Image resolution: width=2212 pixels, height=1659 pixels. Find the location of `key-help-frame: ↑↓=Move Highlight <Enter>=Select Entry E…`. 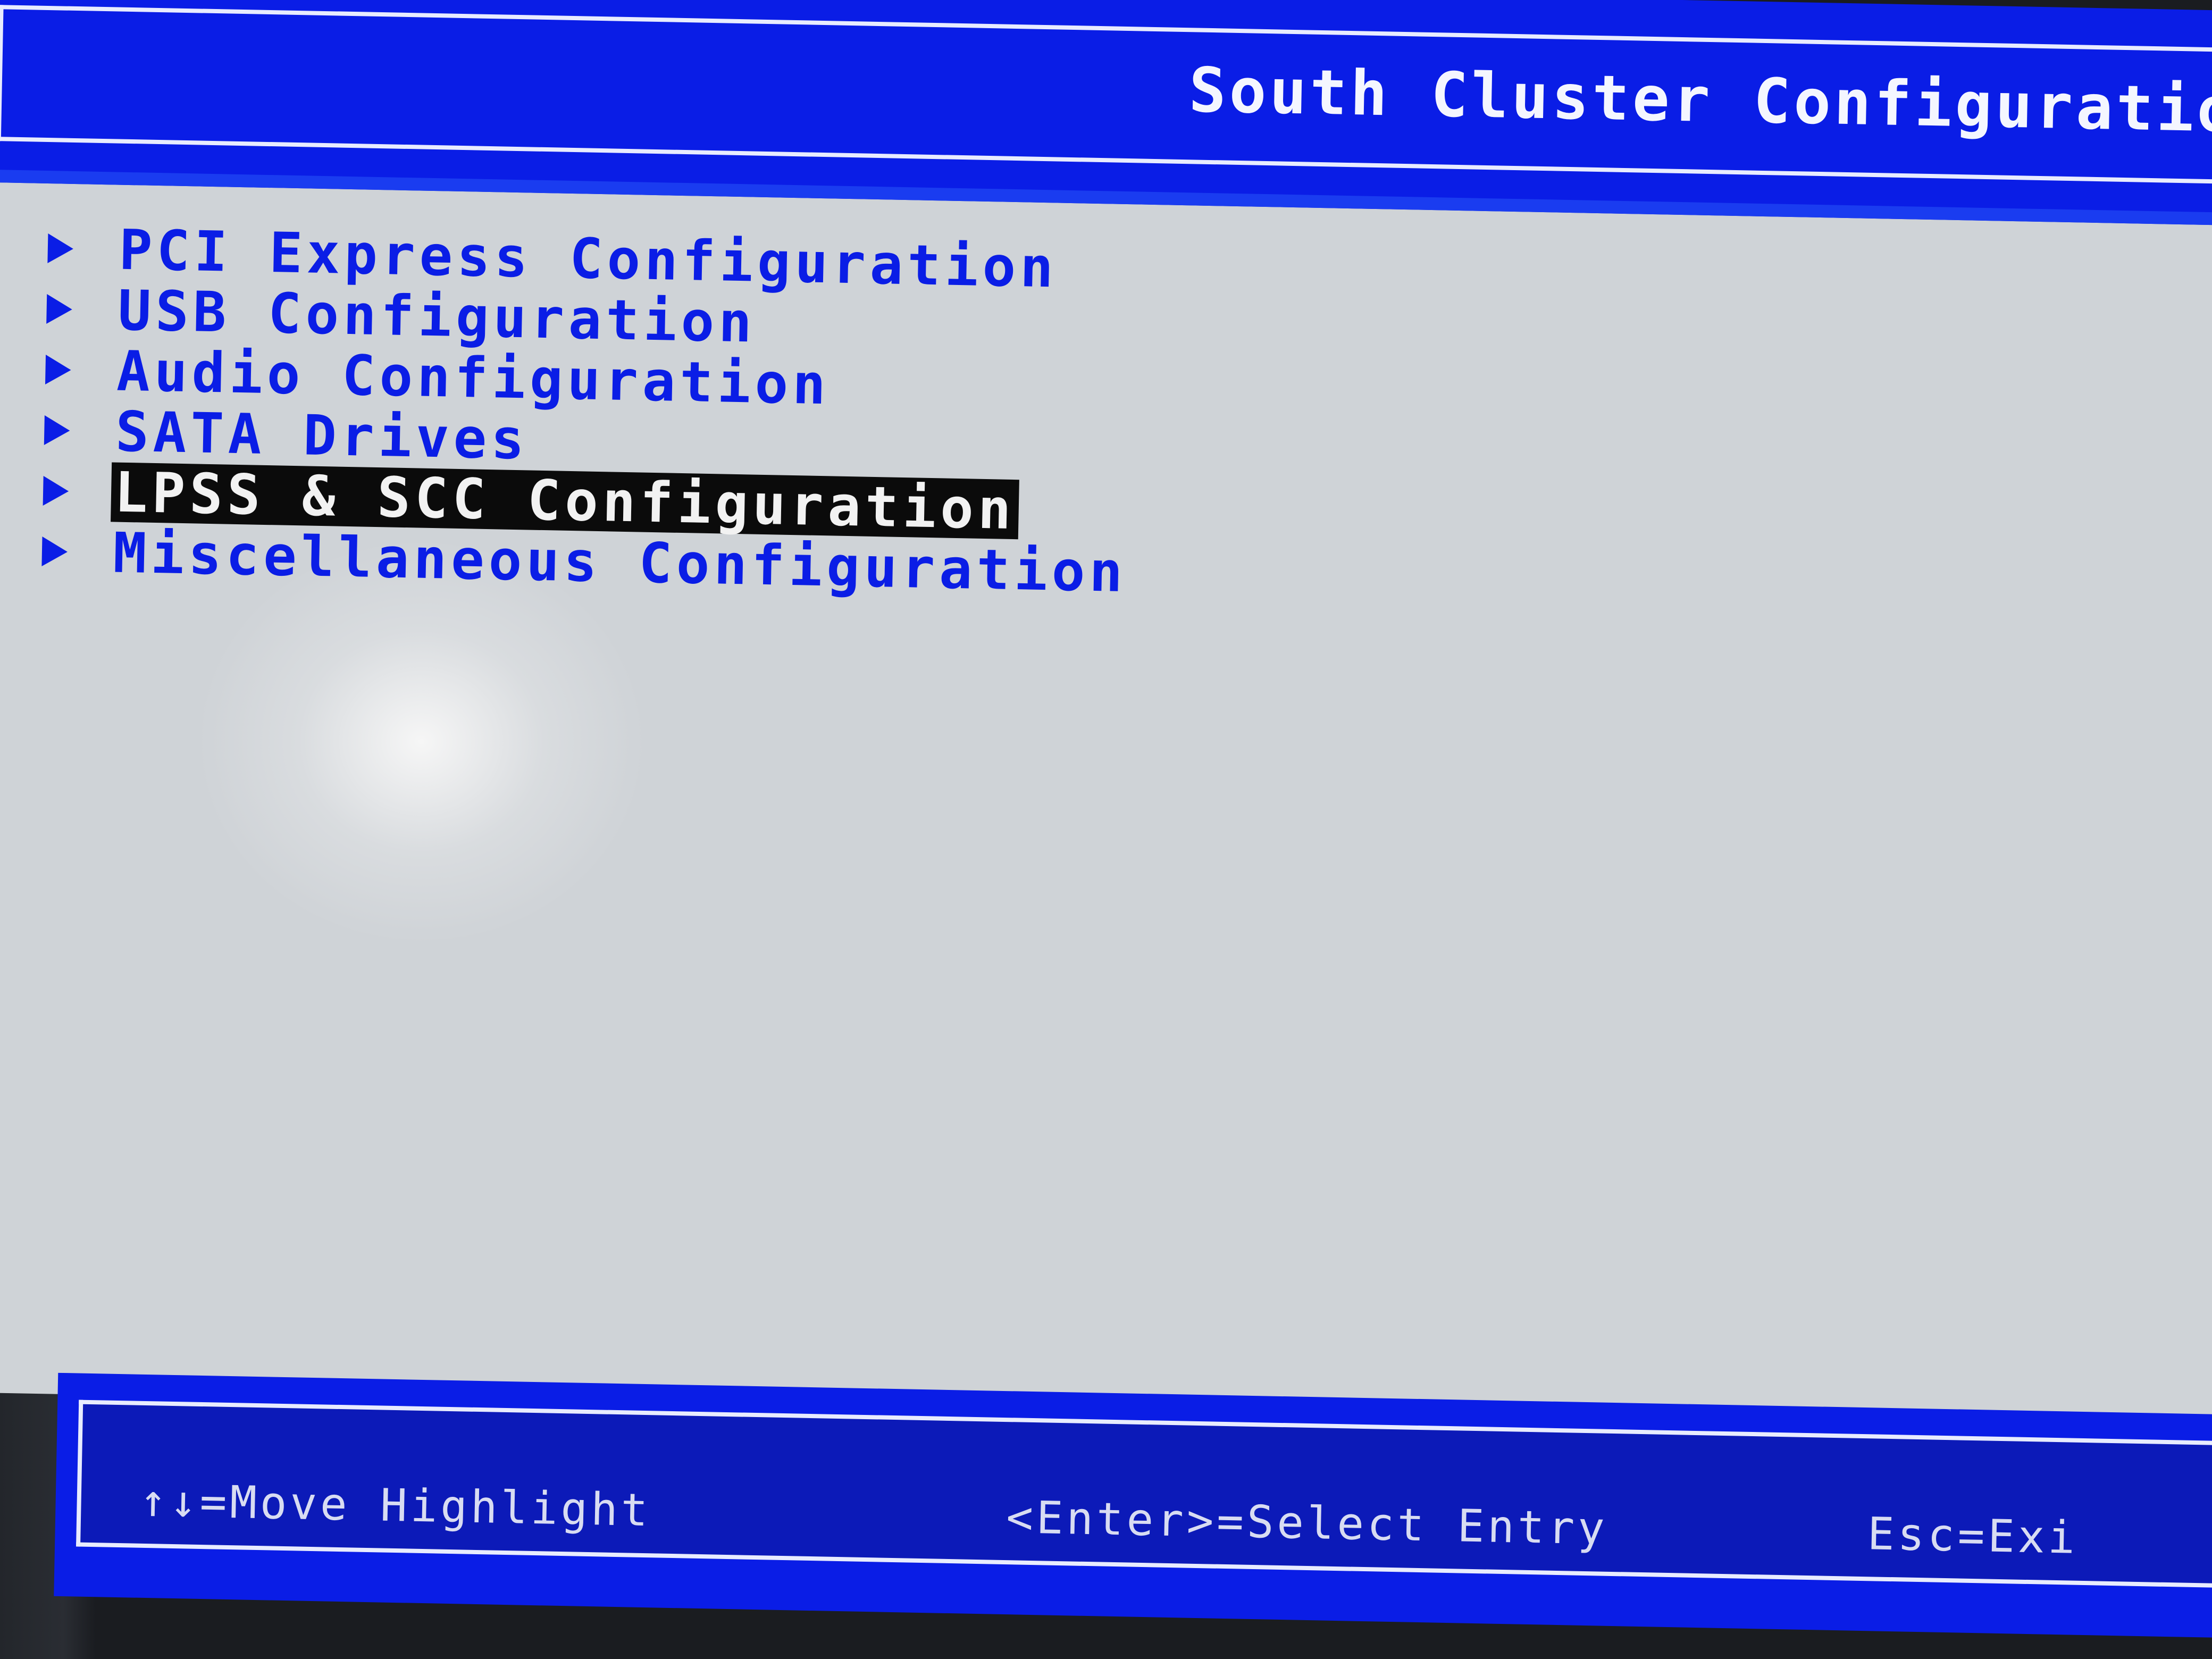

key-help-frame: ↑↓=Move Highlight <Enter>=Select Entry E… is located at coordinates (1144, 1495).